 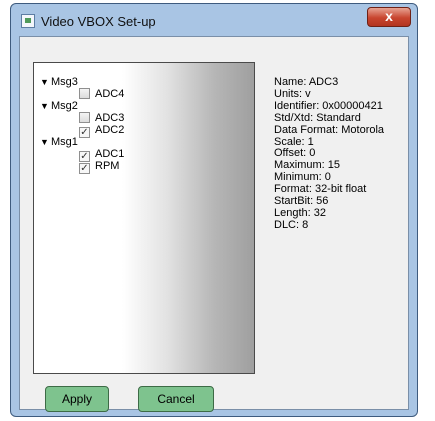 I want to click on detail-std-xtd: Std/Xtd: Standard, so click(x=317, y=117).